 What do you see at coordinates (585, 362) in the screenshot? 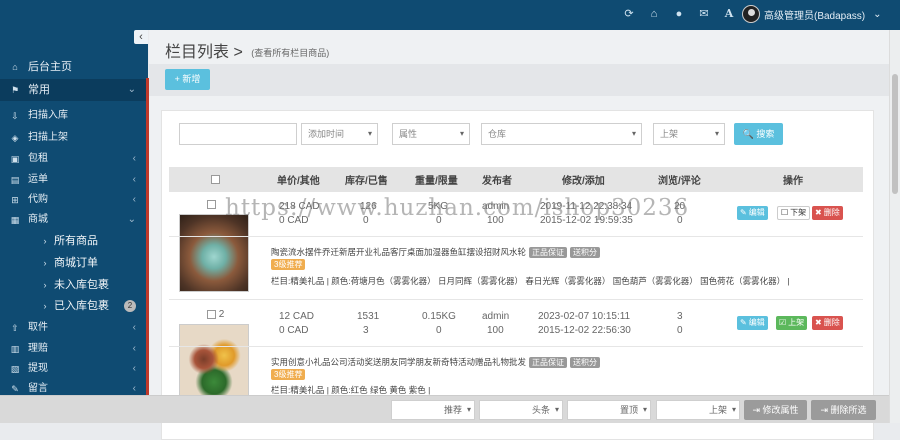
I see `tag: 送积分` at bounding box center [585, 362].